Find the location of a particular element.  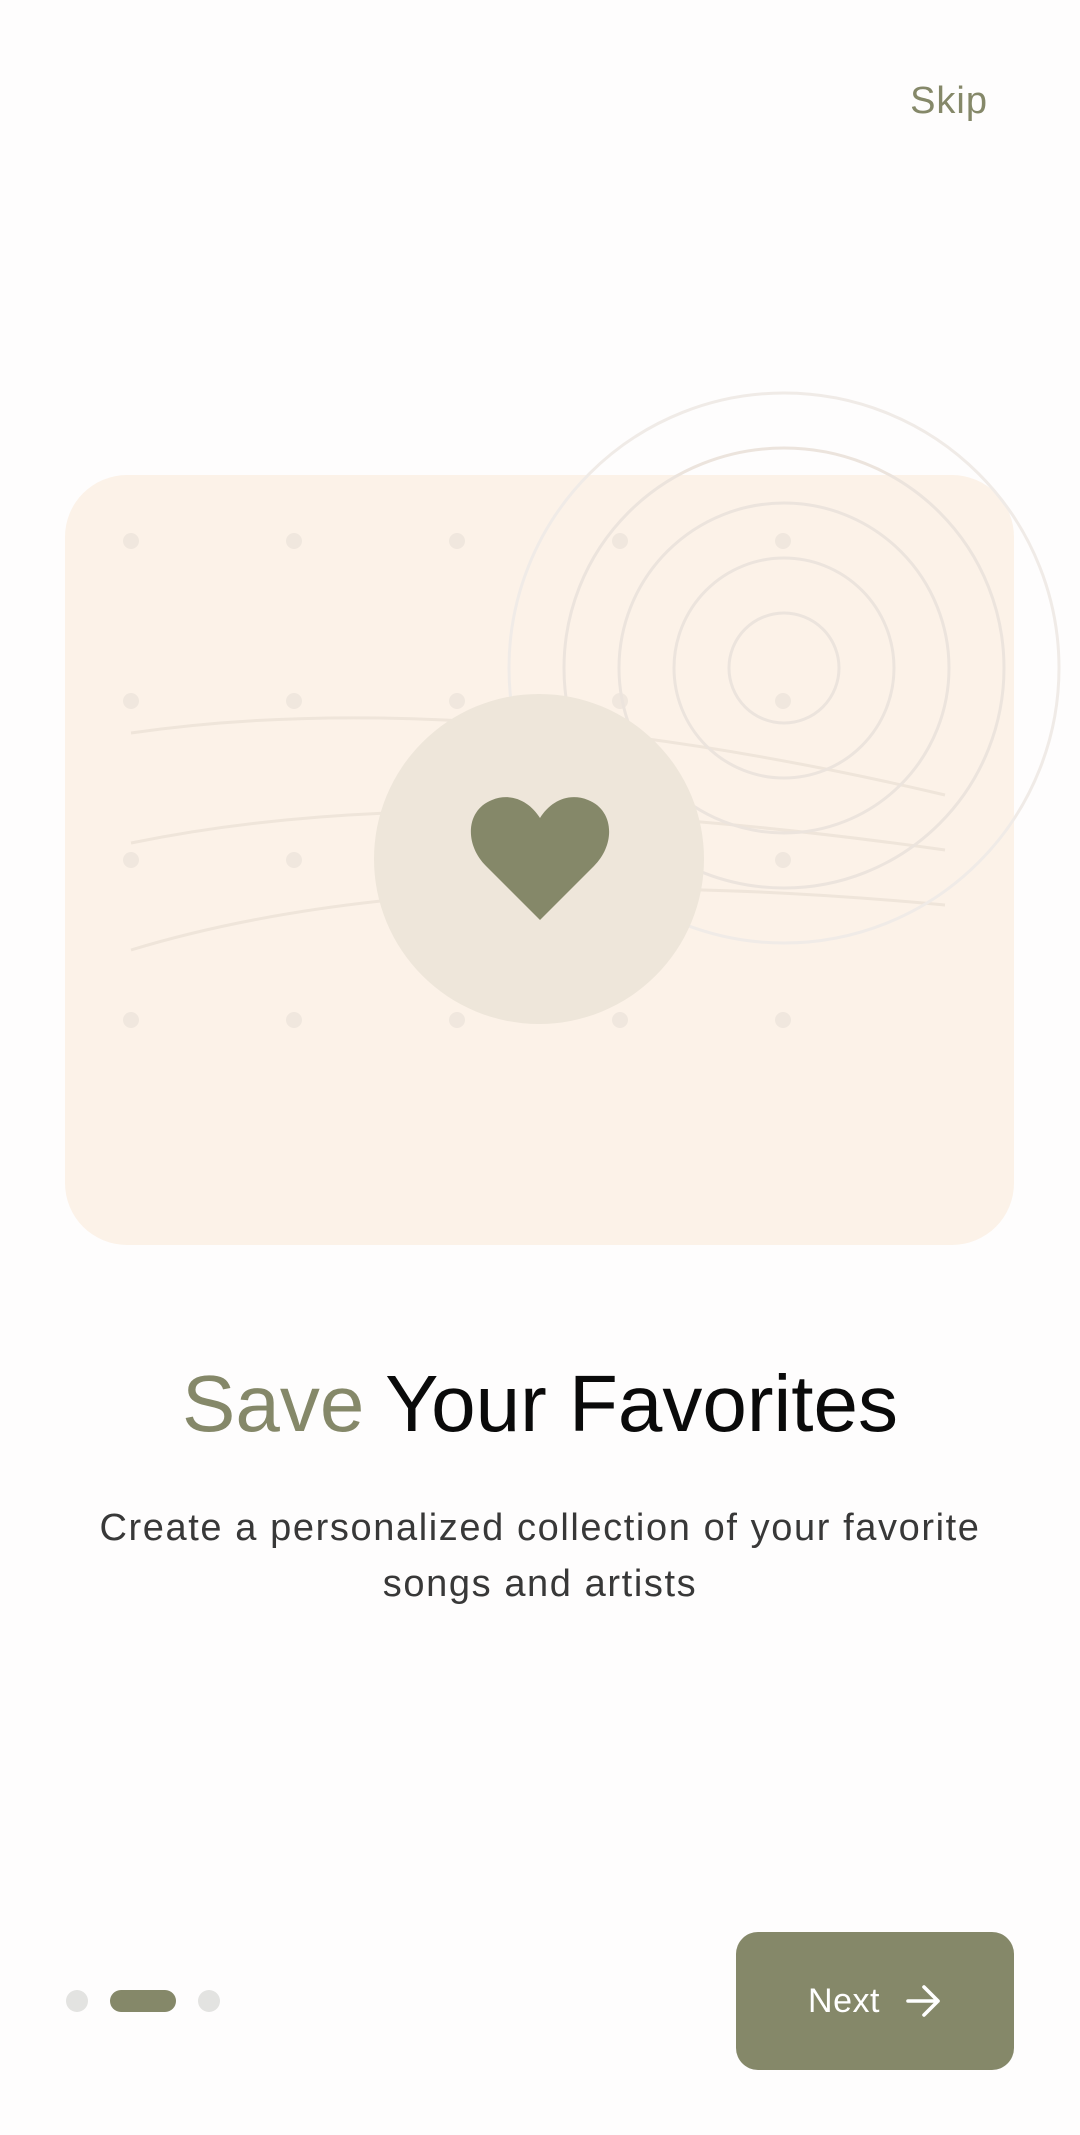

skip-button: Skip is located at coordinates (949, 101).